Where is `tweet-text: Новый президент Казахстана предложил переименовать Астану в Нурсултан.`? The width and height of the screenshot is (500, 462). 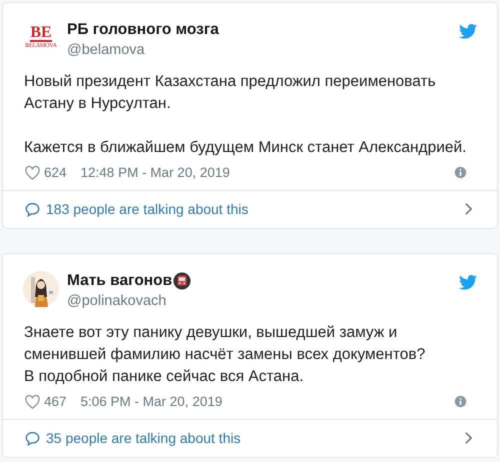
tweet-text: Новый президент Казахстана предложил переименовать Астану в Нурсултан. is located at coordinates (230, 93).